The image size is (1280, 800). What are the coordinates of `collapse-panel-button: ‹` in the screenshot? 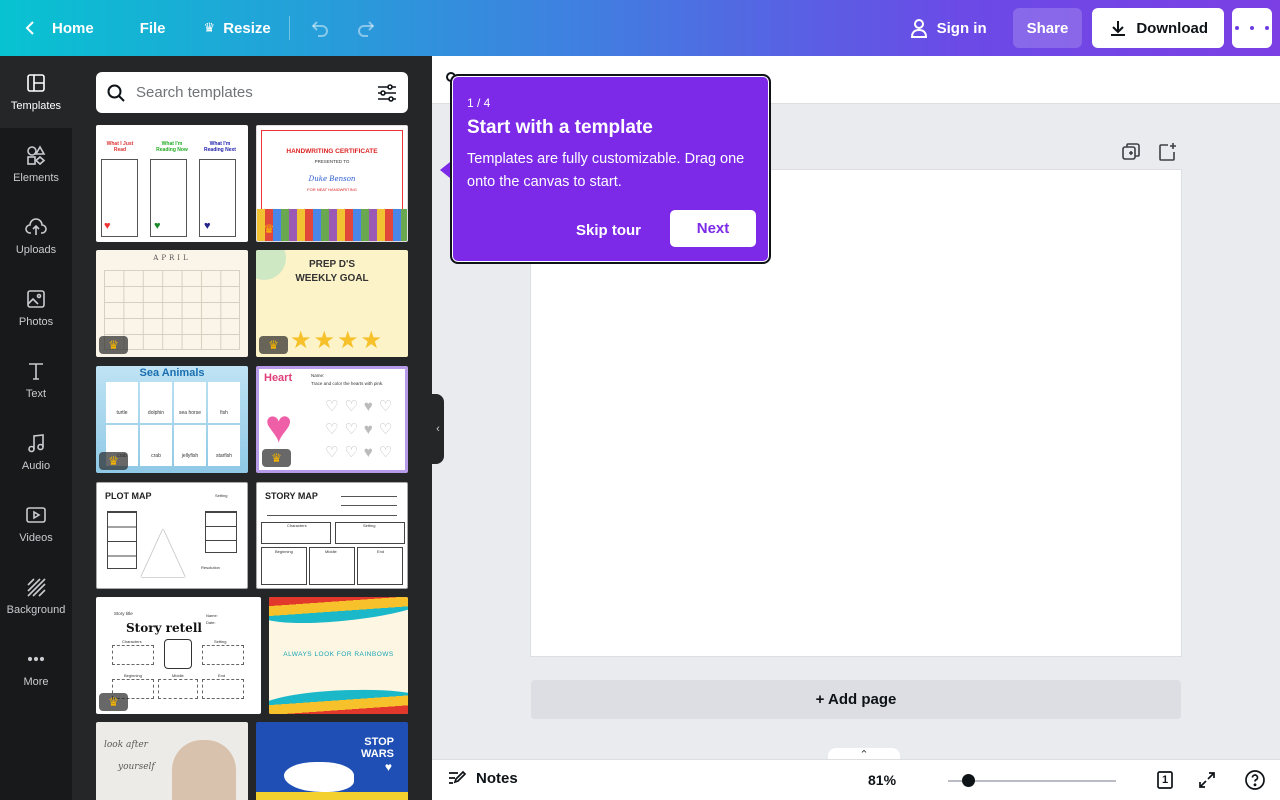 It's located at (438, 429).